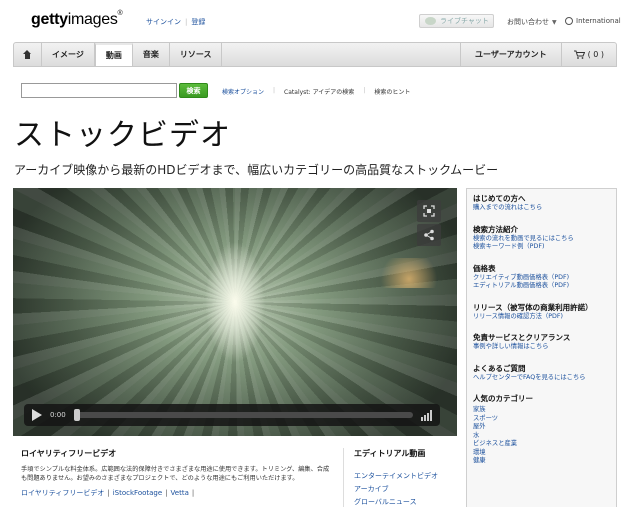 The image size is (640, 507). What do you see at coordinates (392, 91) in the screenshot?
I see `search-tips-link: 検索のヒント` at bounding box center [392, 91].